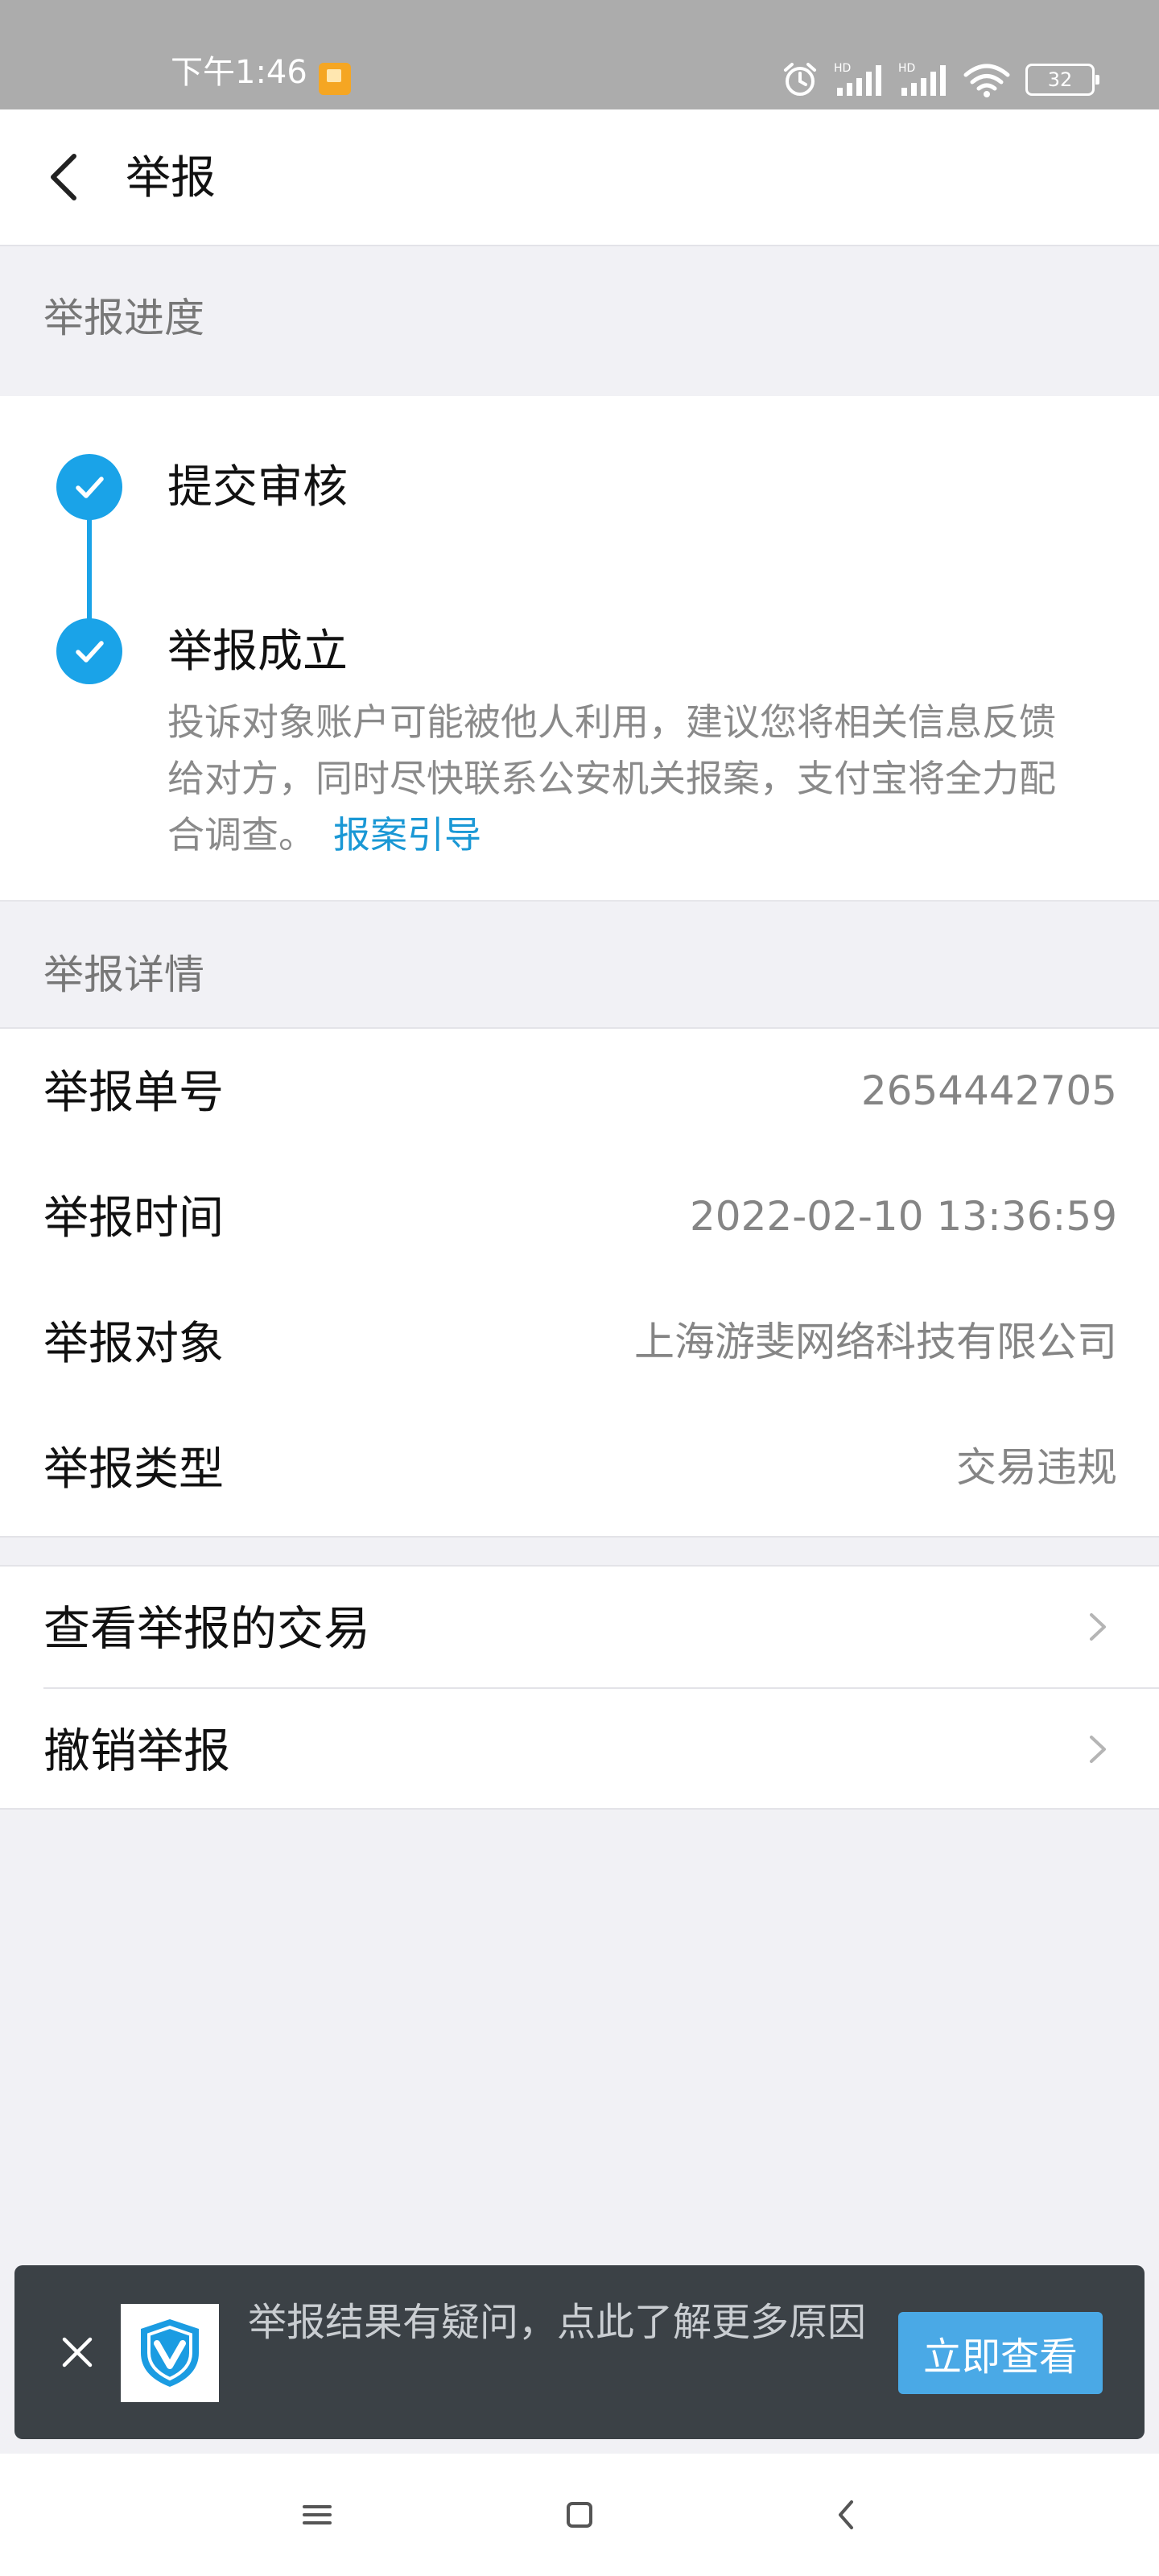  Describe the element at coordinates (579, 965) in the screenshot. I see `details-section-header: 举报详情` at that location.